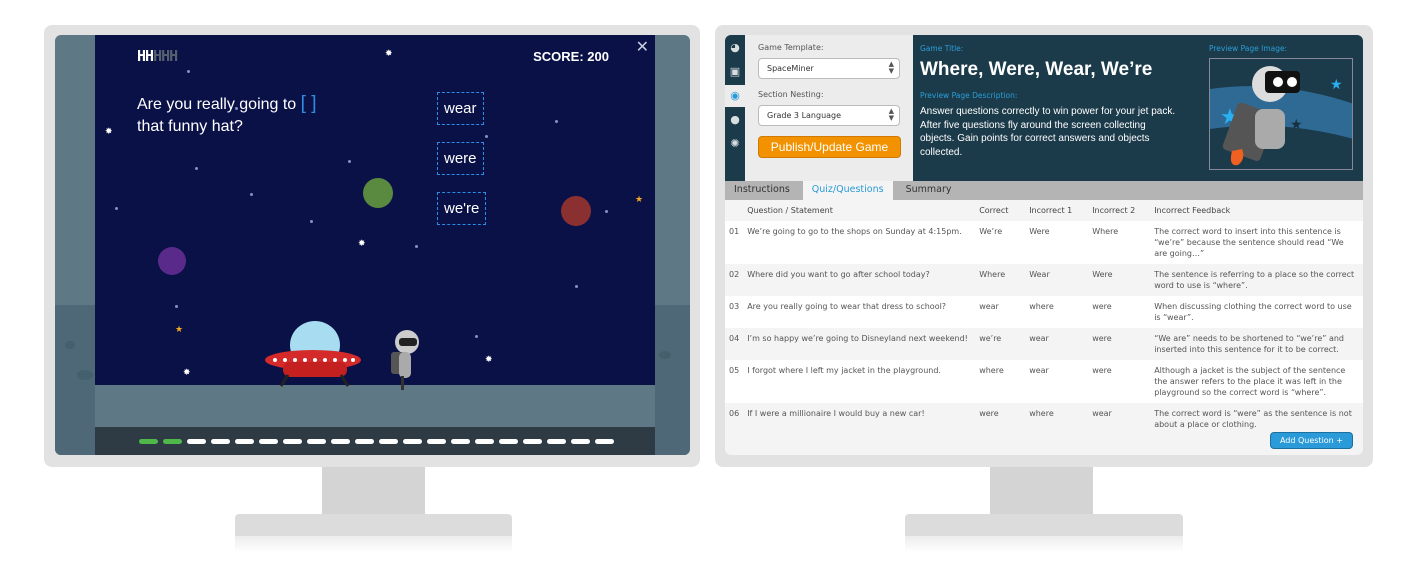  Describe the element at coordinates (1114, 210) in the screenshot. I see `column-header: Incorrect 2` at that location.